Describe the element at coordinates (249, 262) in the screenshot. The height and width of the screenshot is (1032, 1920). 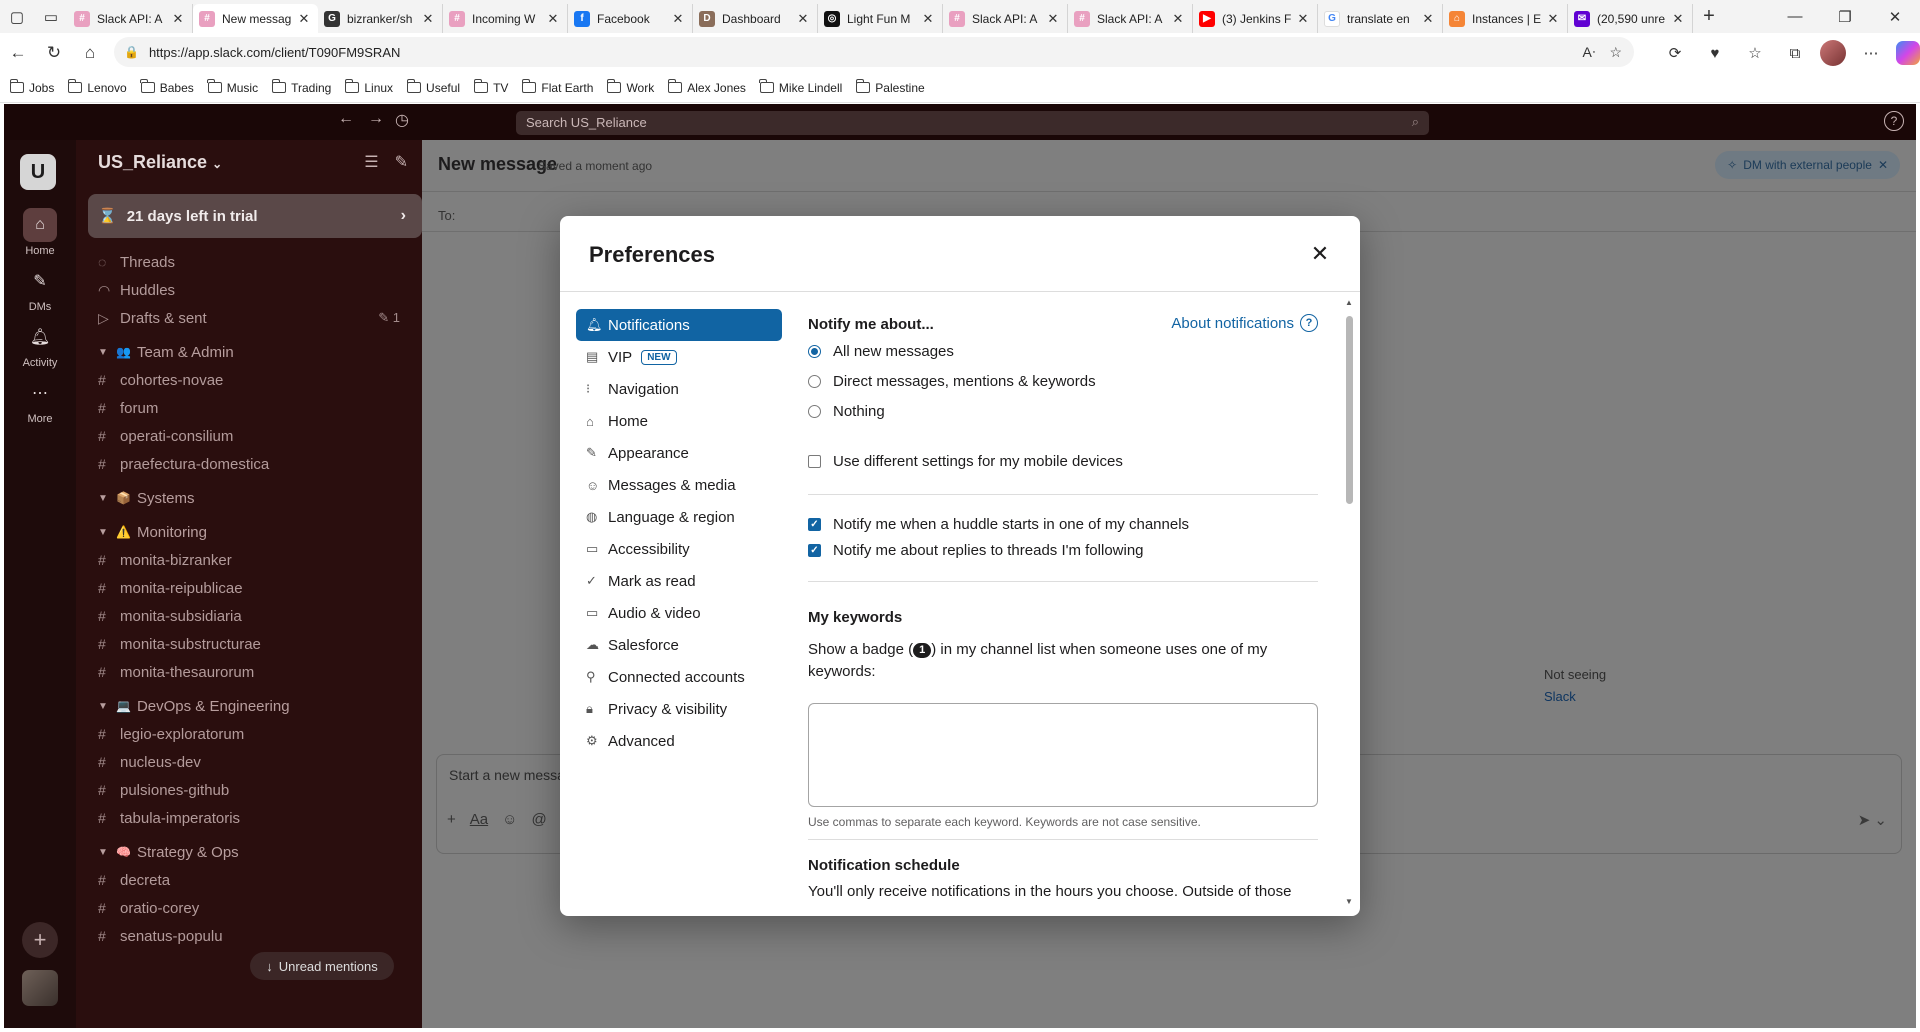
I see `sidebar-item-threads: ◌ Threads` at that location.